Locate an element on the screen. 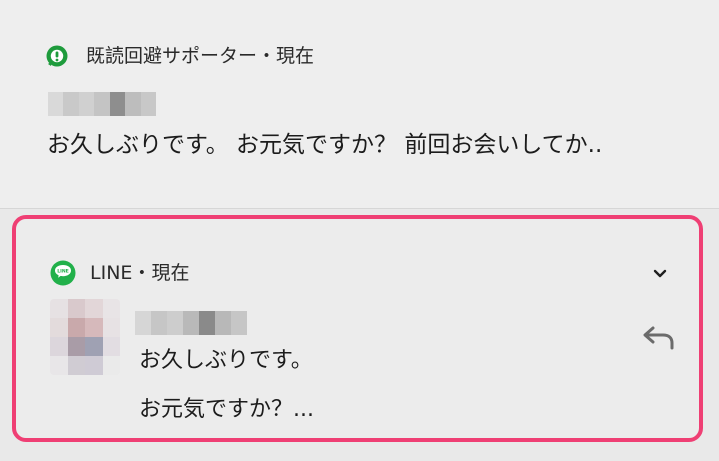 This screenshot has height=461, width=719. notification-message: お久しぶりです。 お元気ですか？ 前回お会いしてか.. is located at coordinates (325, 145).